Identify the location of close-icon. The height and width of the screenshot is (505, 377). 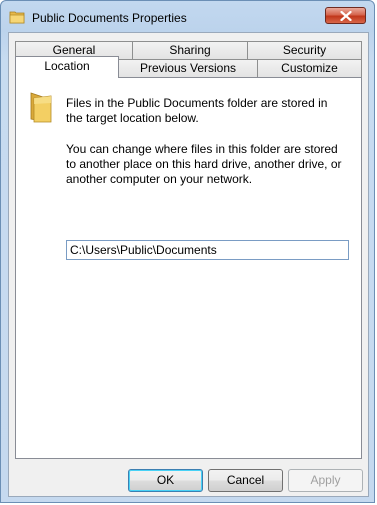
(346, 16).